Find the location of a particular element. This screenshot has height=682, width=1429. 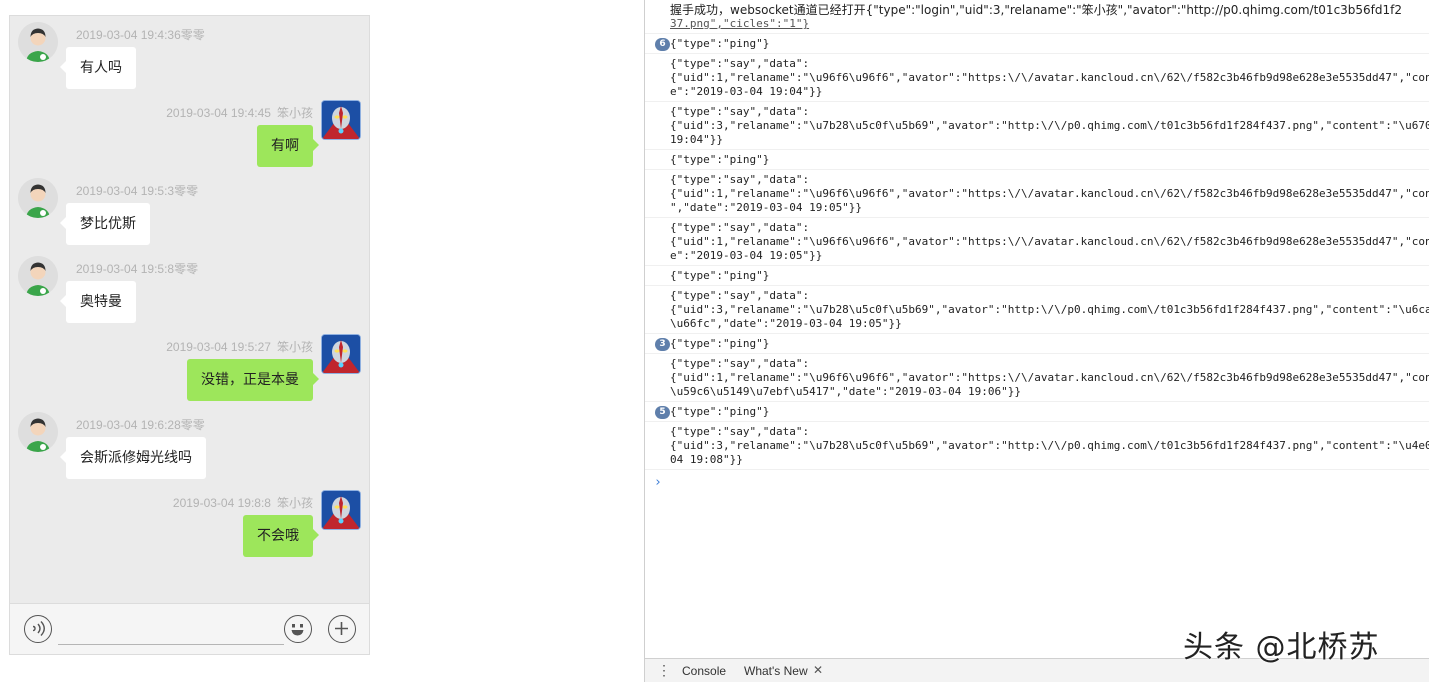

console-log-entry: 6 {"type":"ping"} is located at coordinates (1037, 44).